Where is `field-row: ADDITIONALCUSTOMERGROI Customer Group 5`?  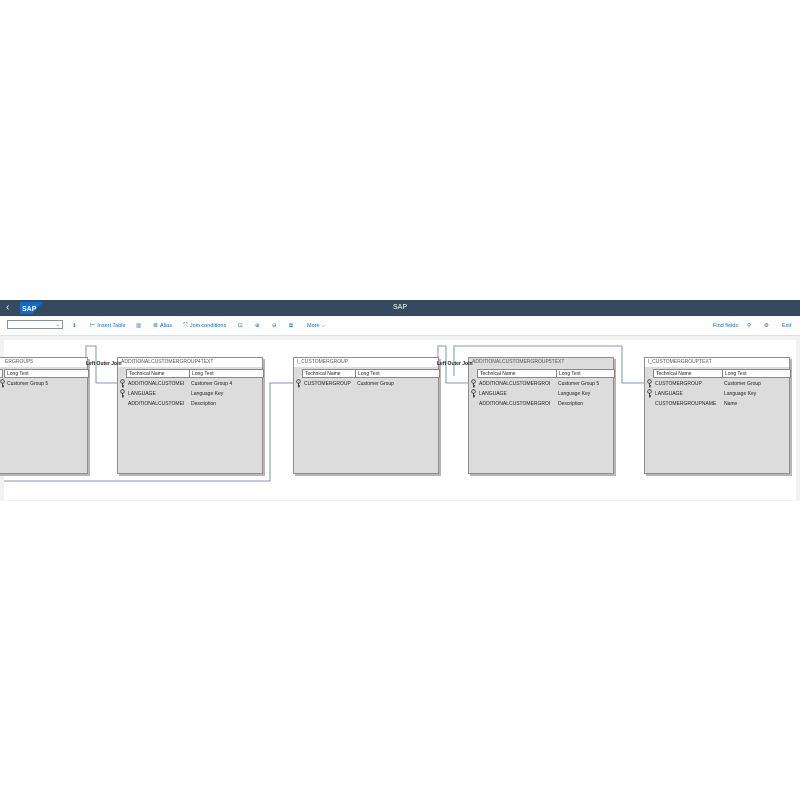 field-row: ADDITIONALCUSTOMERGROI Customer Group 5 is located at coordinates (541, 384).